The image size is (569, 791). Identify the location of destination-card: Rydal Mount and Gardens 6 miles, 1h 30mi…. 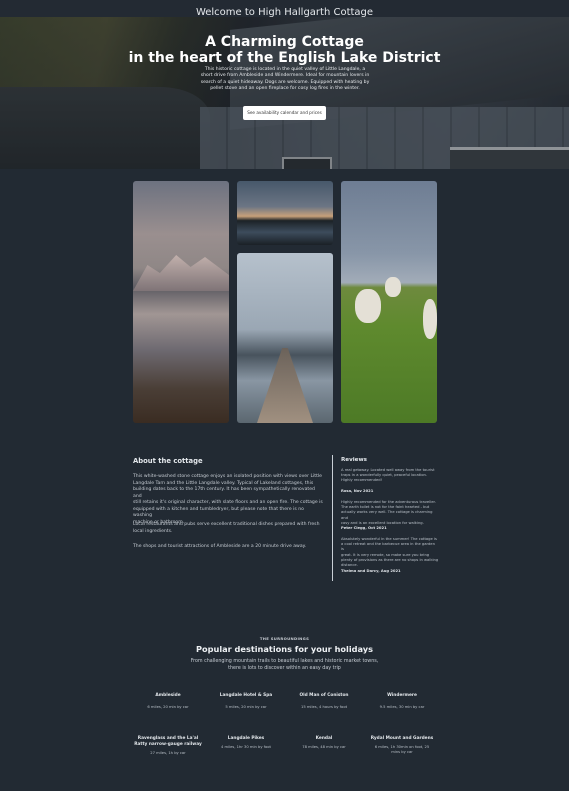
(402, 745).